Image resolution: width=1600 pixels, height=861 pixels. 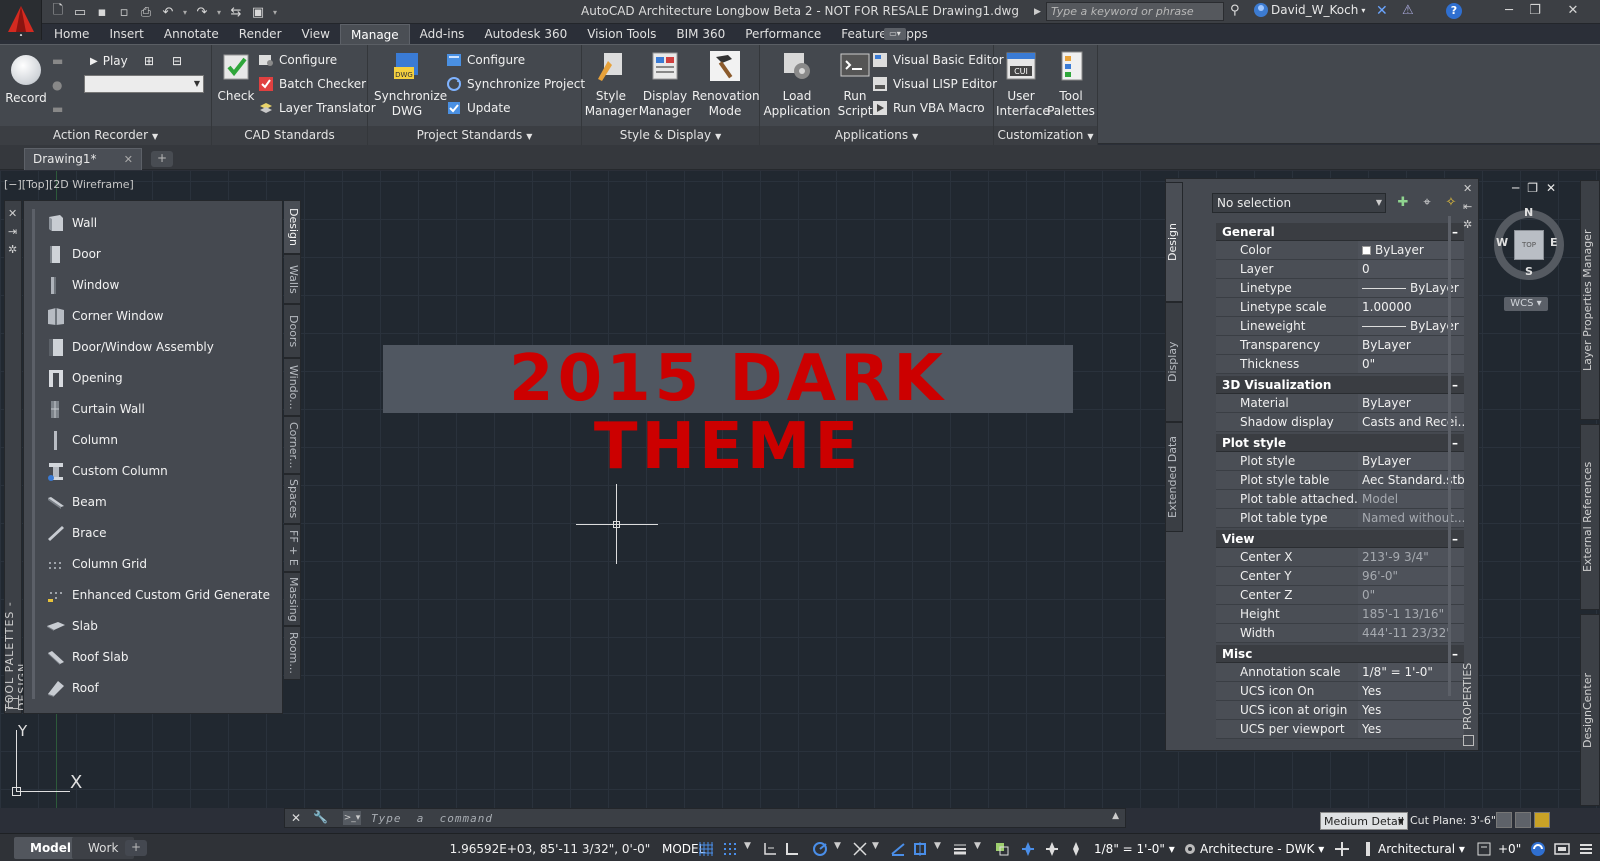 What do you see at coordinates (1523, 820) in the screenshot?
I see `layer-key-icon` at bounding box center [1523, 820].